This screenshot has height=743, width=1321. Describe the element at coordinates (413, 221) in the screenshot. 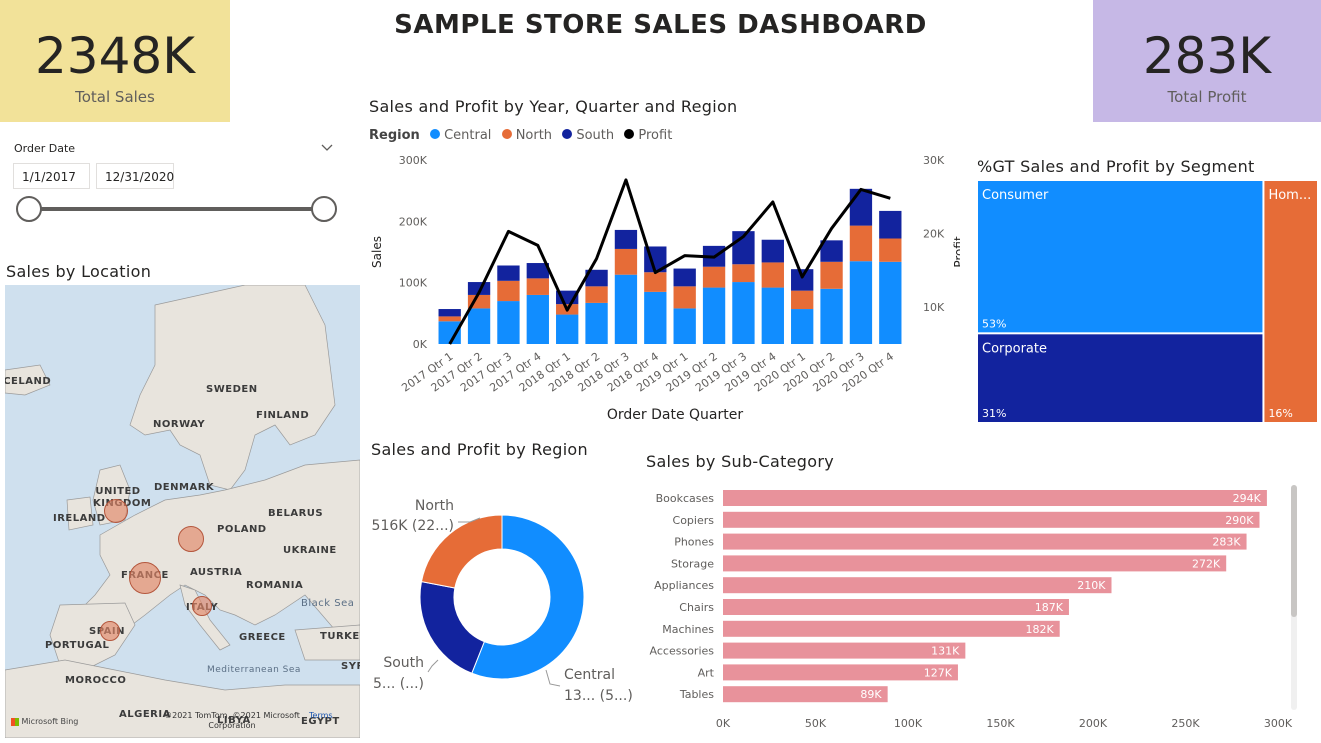

I see `y-tick-label: 200K` at that location.